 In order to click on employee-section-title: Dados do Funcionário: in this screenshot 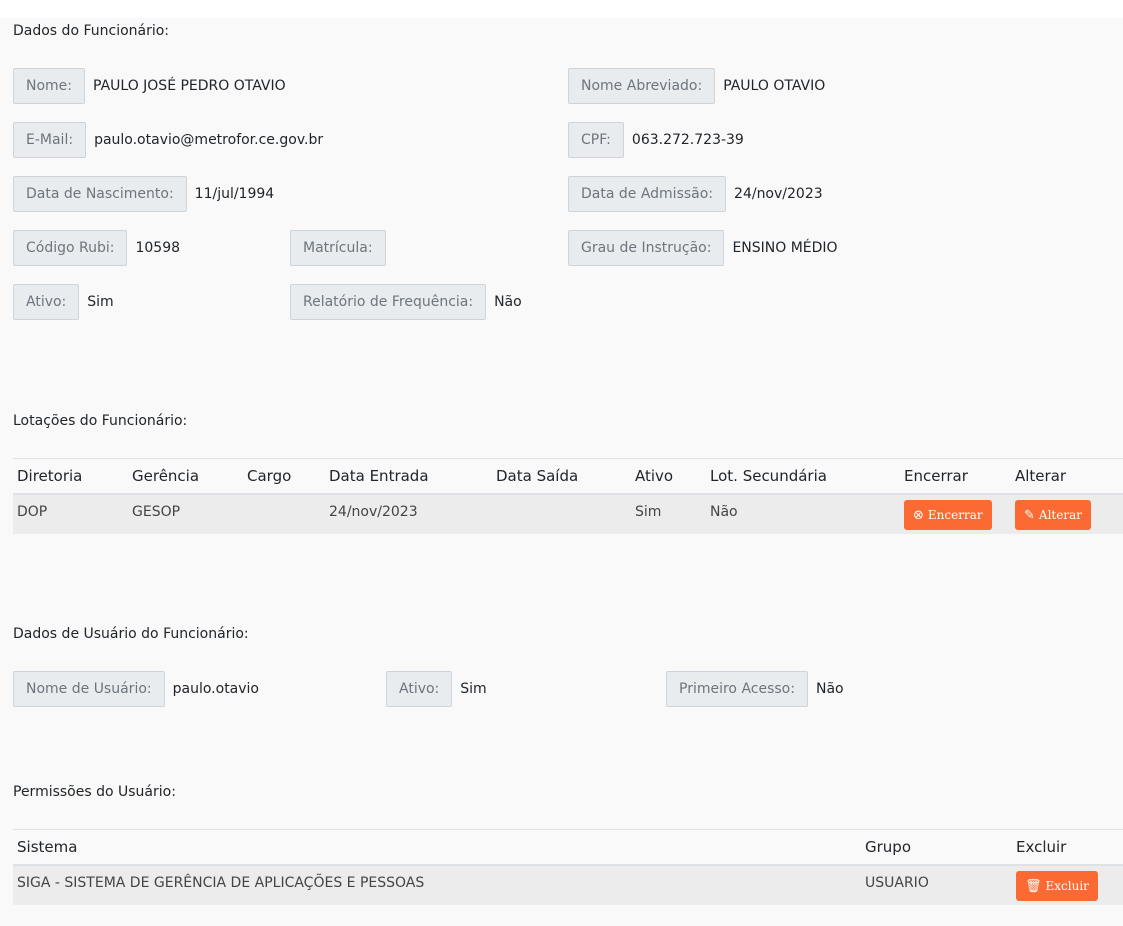, I will do `click(91, 31)`.